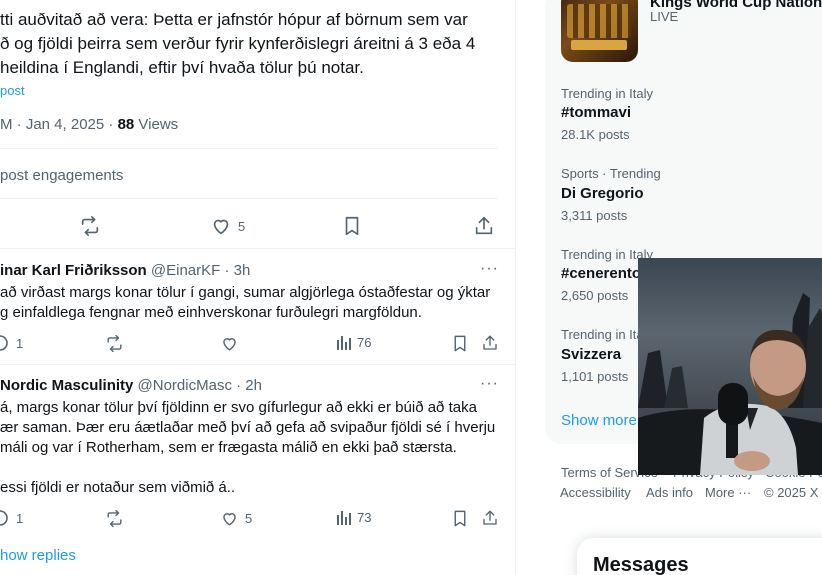 This screenshot has height=575, width=822. I want to click on post-timestamp: M · Jan 4, 2025 · 88 Views, so click(89, 124).